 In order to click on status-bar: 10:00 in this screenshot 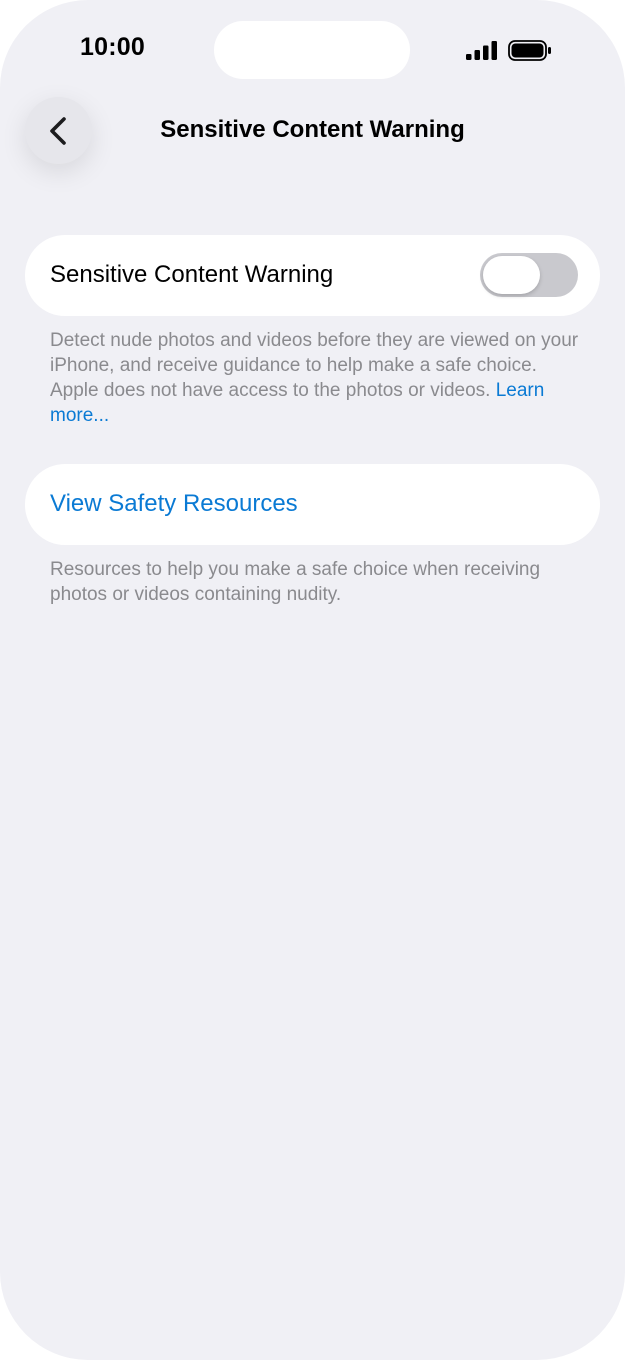, I will do `click(312, 50)`.